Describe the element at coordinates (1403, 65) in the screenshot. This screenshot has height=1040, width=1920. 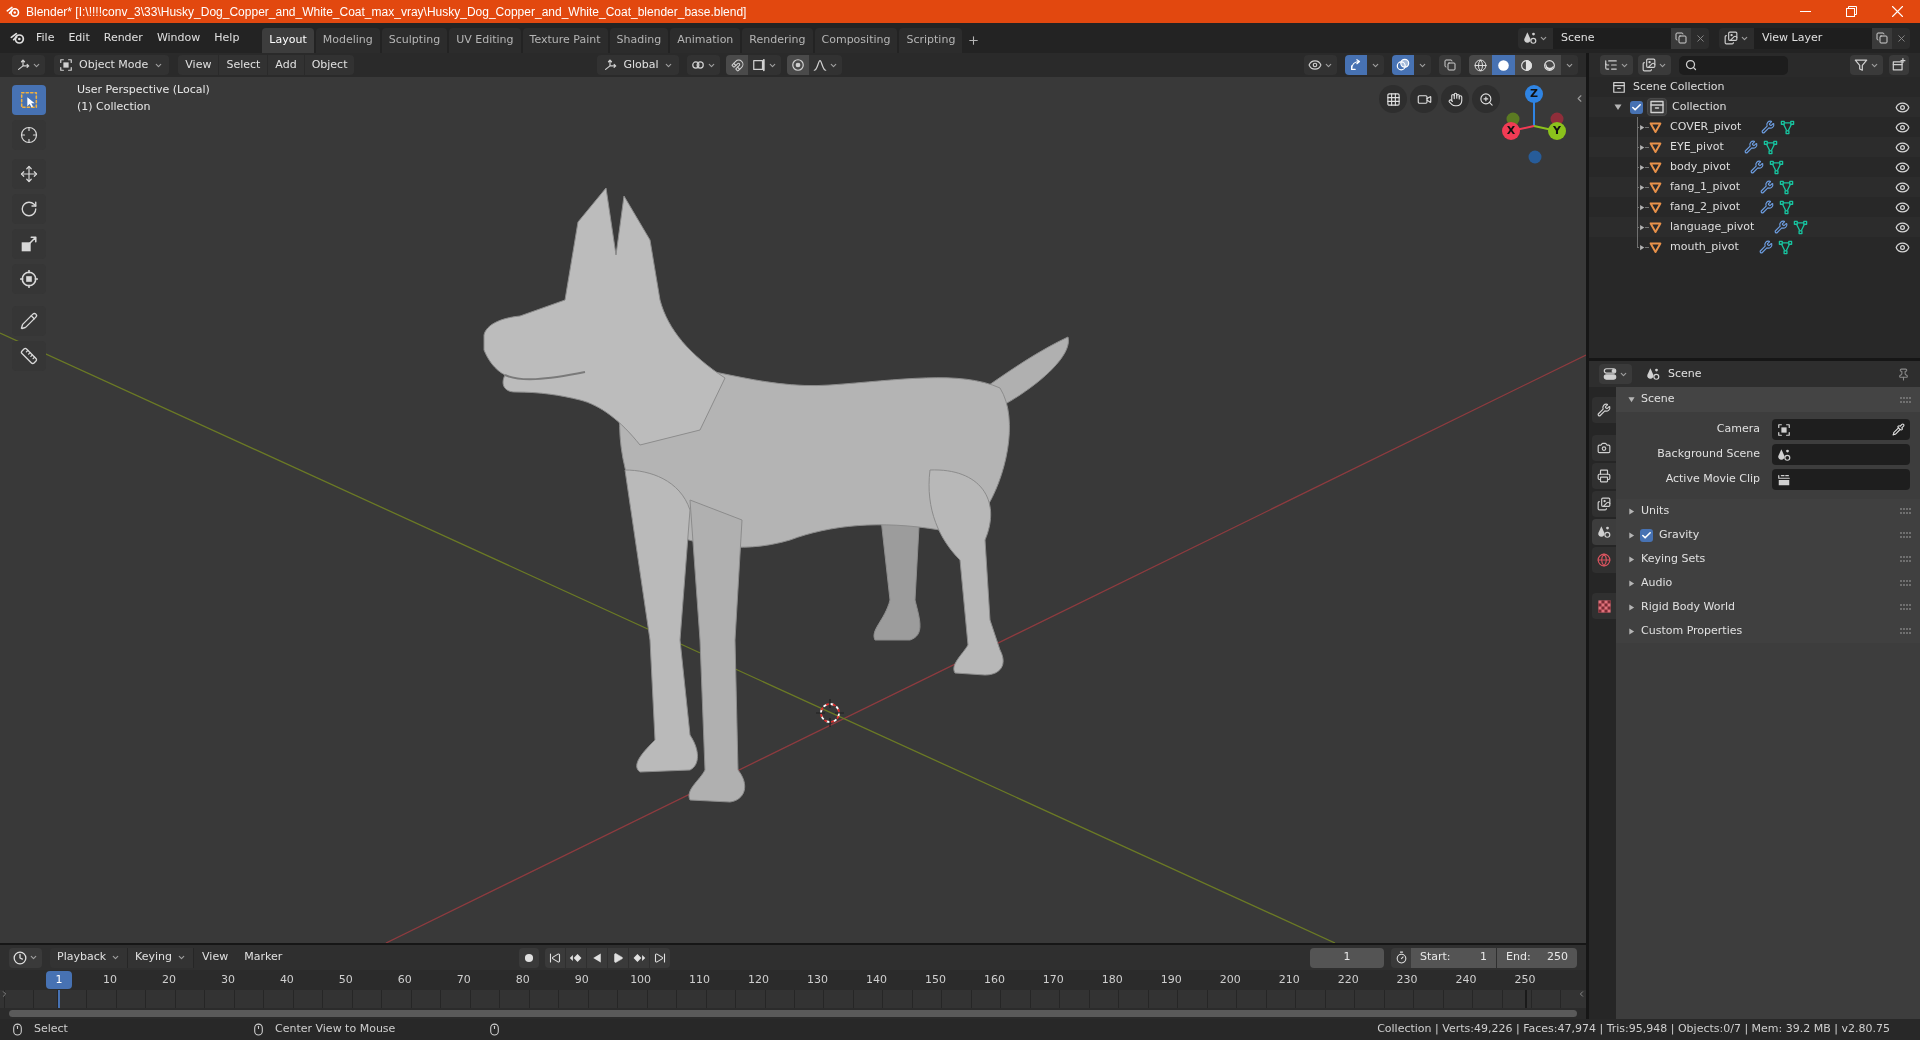
I see `overlays-toggle` at that location.